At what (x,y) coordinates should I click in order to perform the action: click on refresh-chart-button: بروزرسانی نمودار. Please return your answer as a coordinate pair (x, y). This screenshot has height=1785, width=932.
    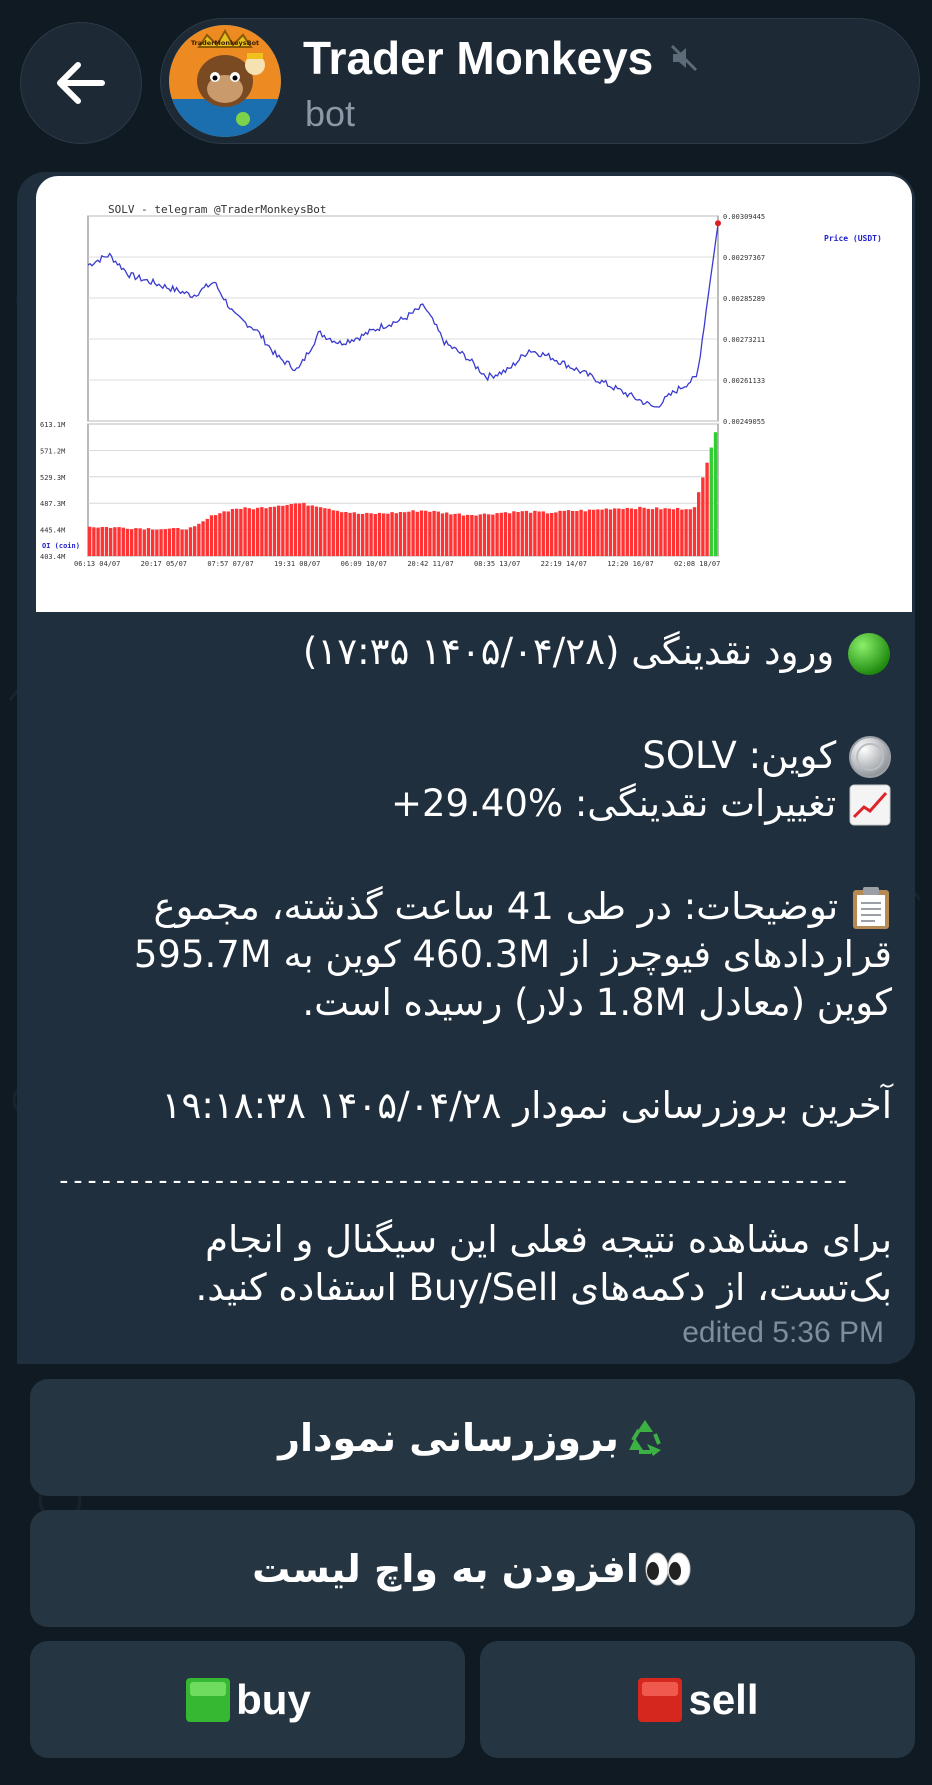
    Looking at the image, I should click on (472, 1437).